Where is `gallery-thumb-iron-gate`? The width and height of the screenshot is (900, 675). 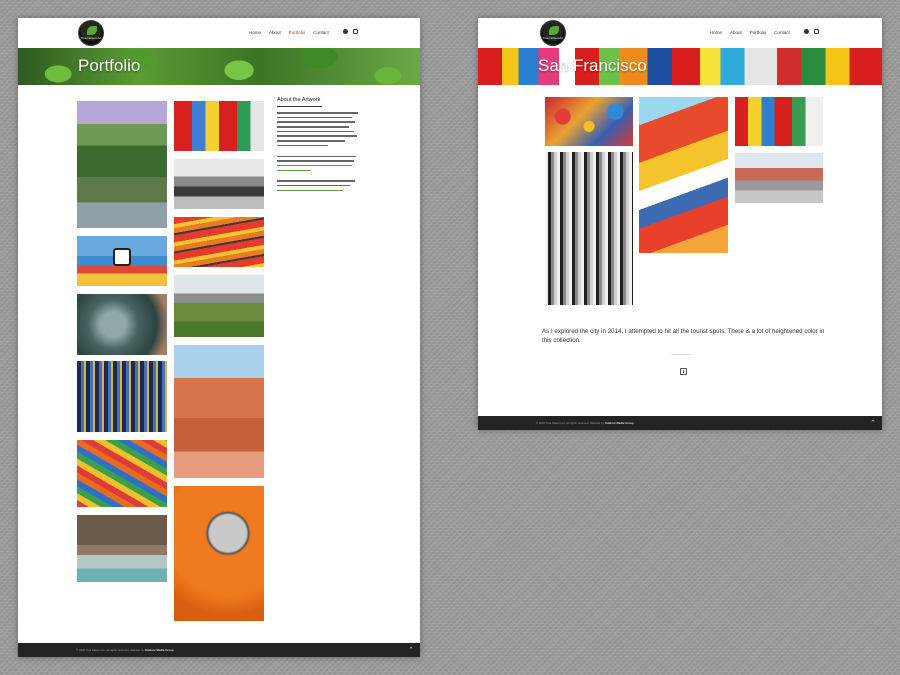
gallery-thumb-iron-gate is located at coordinates (122, 396).